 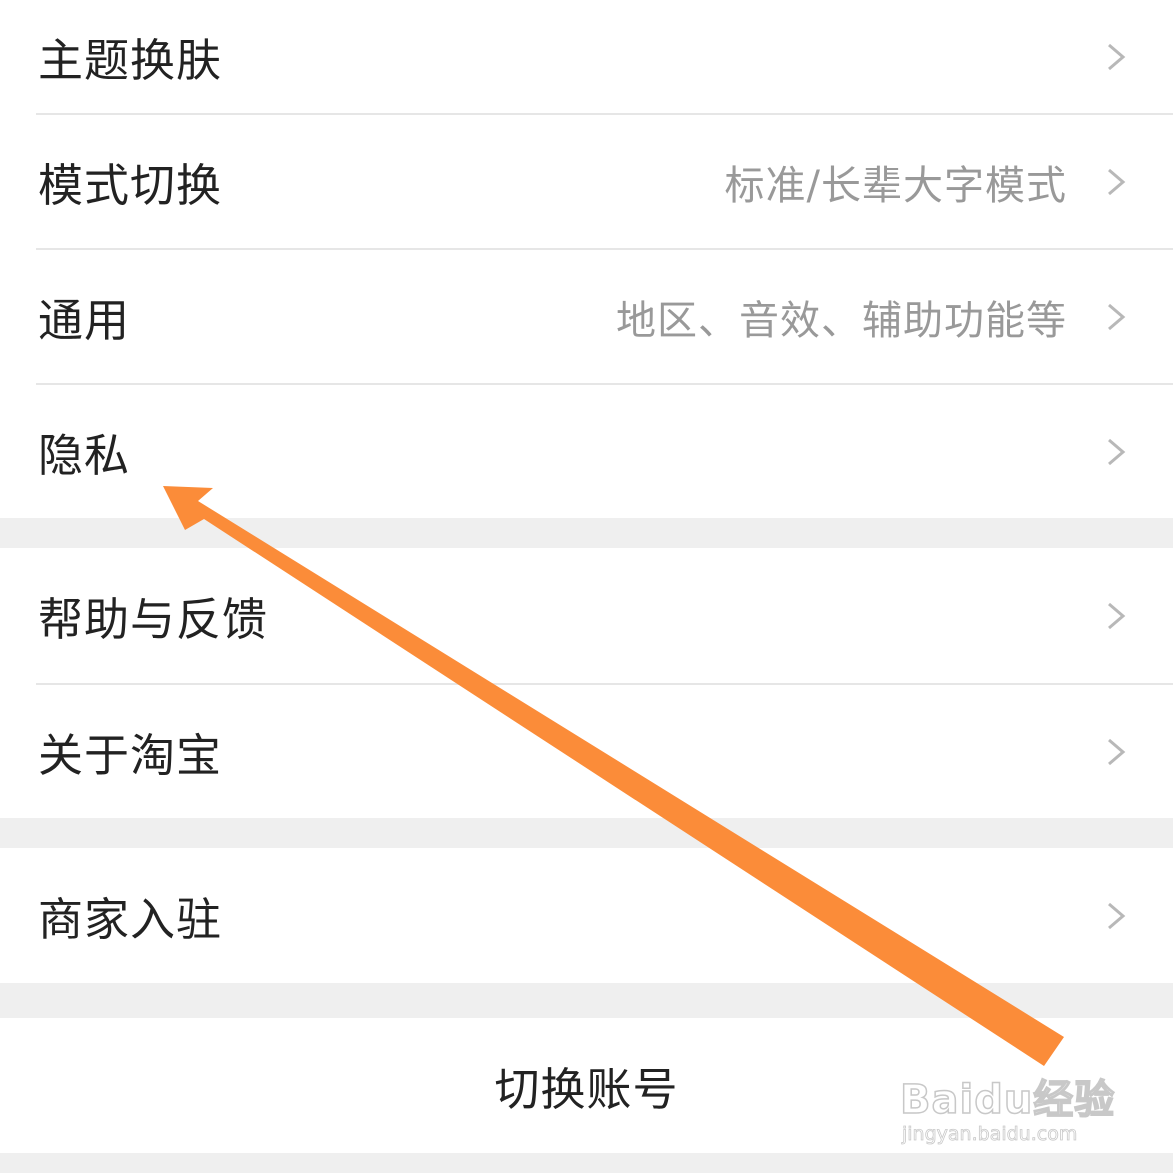 I want to click on switch-account-button: 切换账号, so click(x=586, y=1085).